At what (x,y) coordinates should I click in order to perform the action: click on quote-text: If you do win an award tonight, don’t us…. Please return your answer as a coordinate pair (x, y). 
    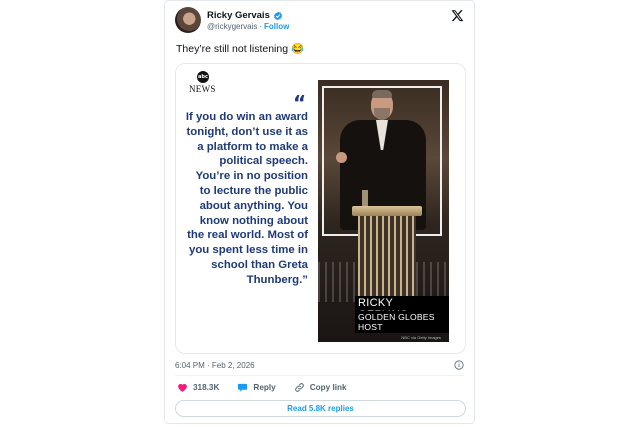
    Looking at the image, I should click on (246, 198).